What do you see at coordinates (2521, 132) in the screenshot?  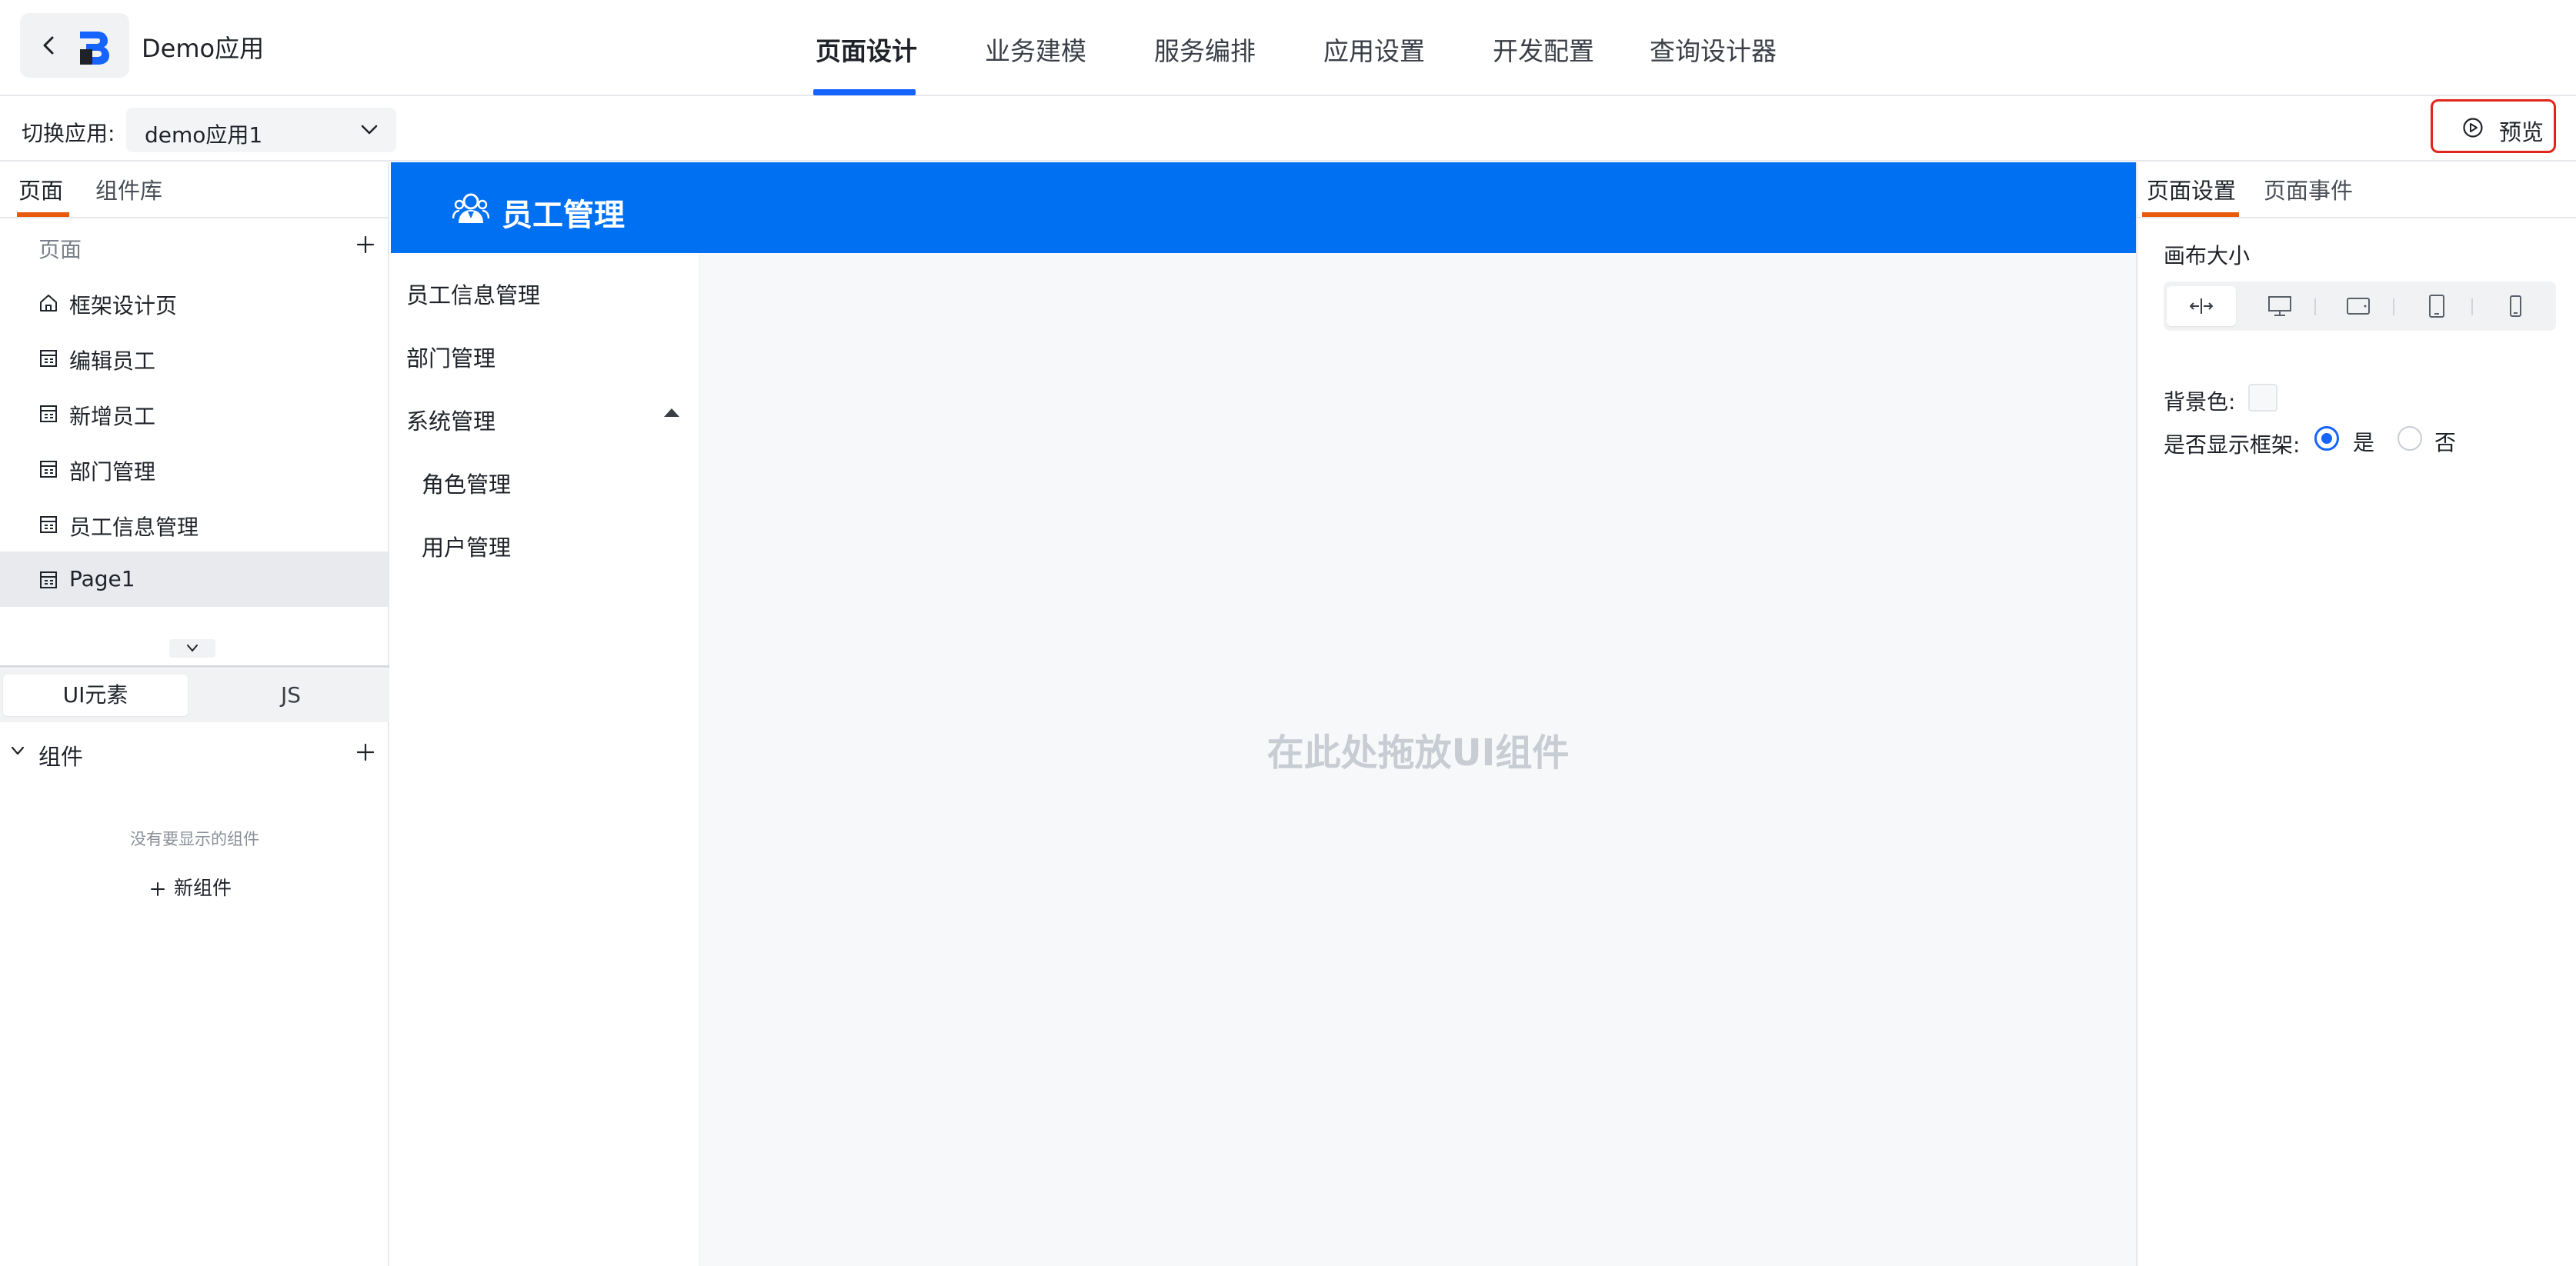 I see `preview-label: 预览` at bounding box center [2521, 132].